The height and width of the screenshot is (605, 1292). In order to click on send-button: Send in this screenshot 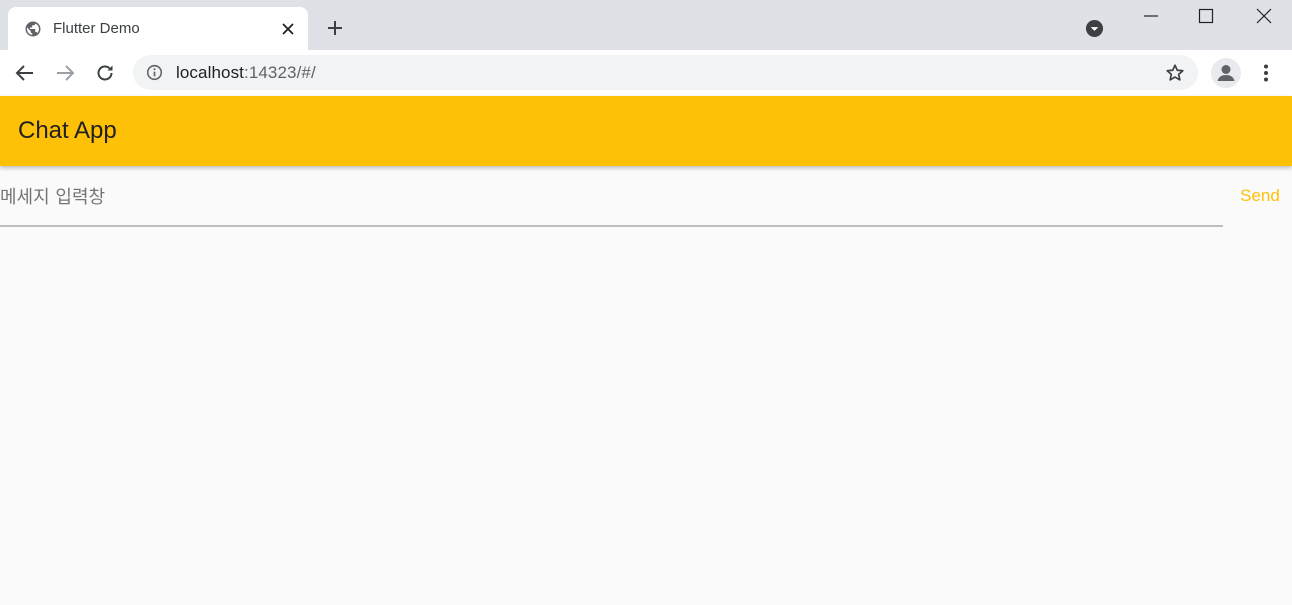, I will do `click(1260, 196)`.